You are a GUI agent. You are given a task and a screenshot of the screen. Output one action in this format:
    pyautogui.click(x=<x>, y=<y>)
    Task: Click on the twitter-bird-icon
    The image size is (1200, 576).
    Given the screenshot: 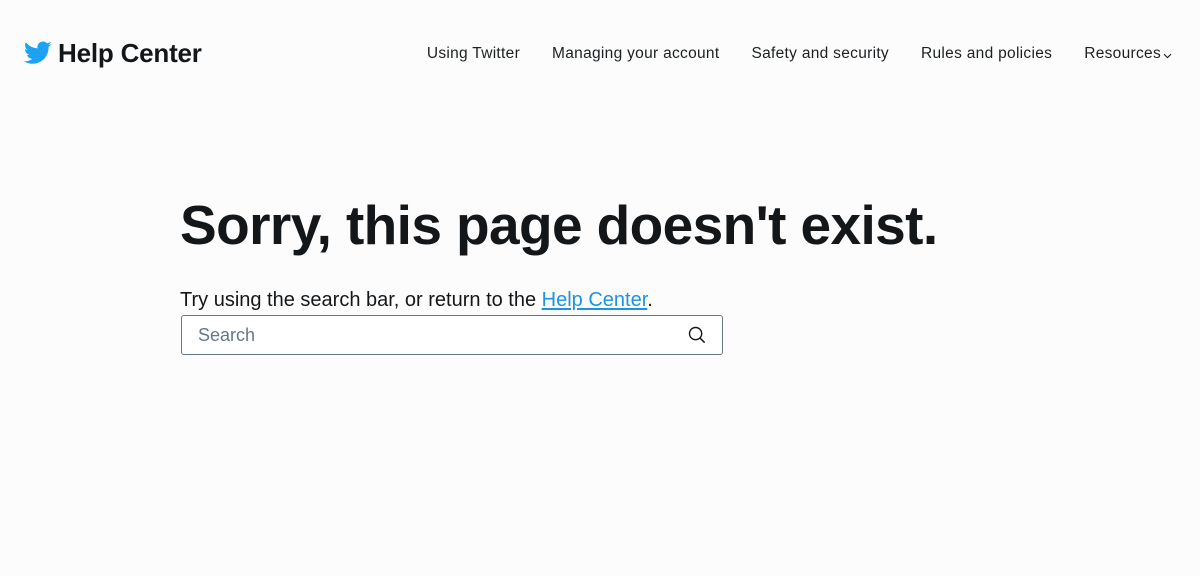 What is the action you would take?
    pyautogui.click(x=38, y=52)
    